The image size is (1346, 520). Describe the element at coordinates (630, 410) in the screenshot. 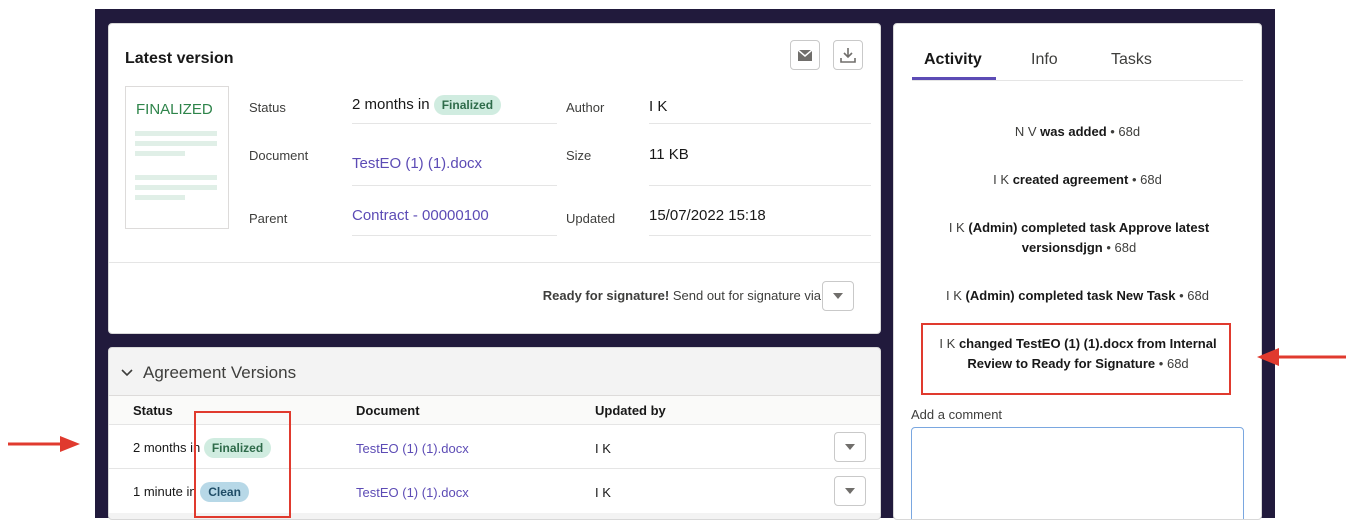

I see `column-header-updated-by: Updated by` at that location.